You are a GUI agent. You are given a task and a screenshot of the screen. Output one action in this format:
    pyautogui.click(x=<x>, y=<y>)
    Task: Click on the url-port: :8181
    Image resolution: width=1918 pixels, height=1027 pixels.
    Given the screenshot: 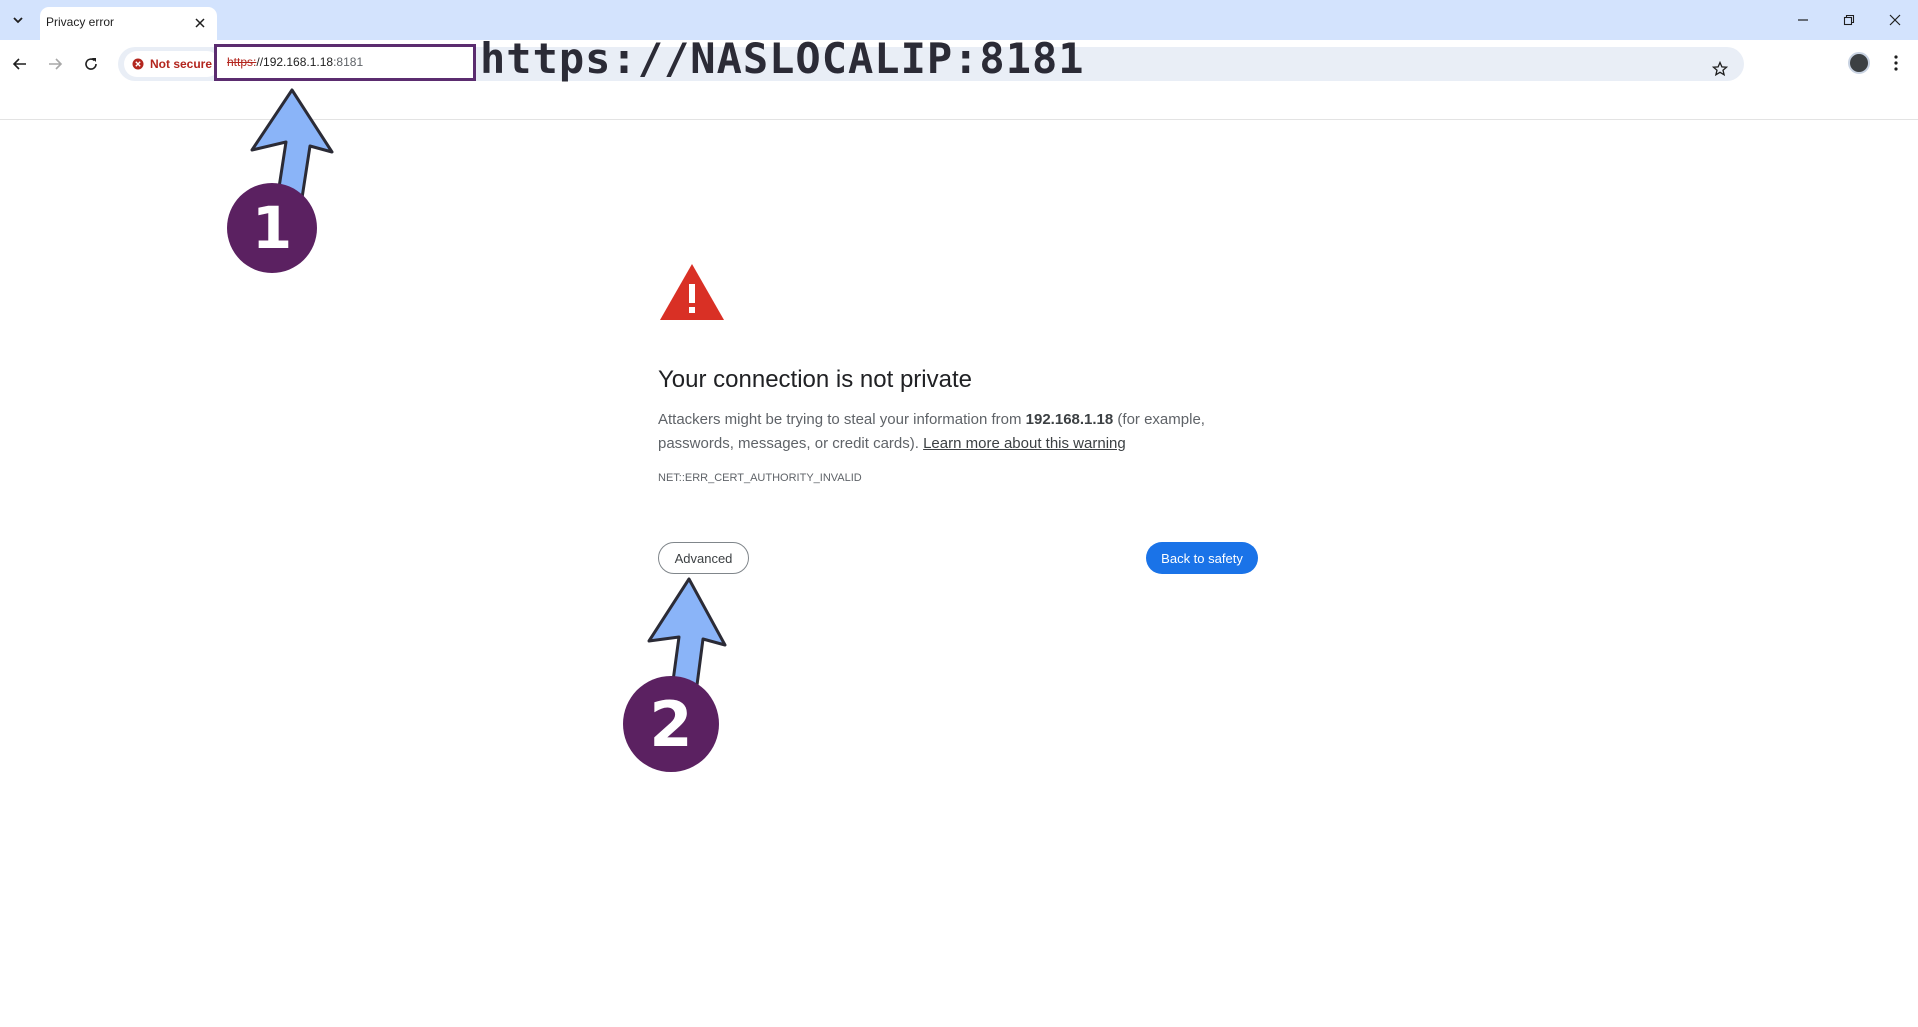 What is the action you would take?
    pyautogui.click(x=348, y=62)
    